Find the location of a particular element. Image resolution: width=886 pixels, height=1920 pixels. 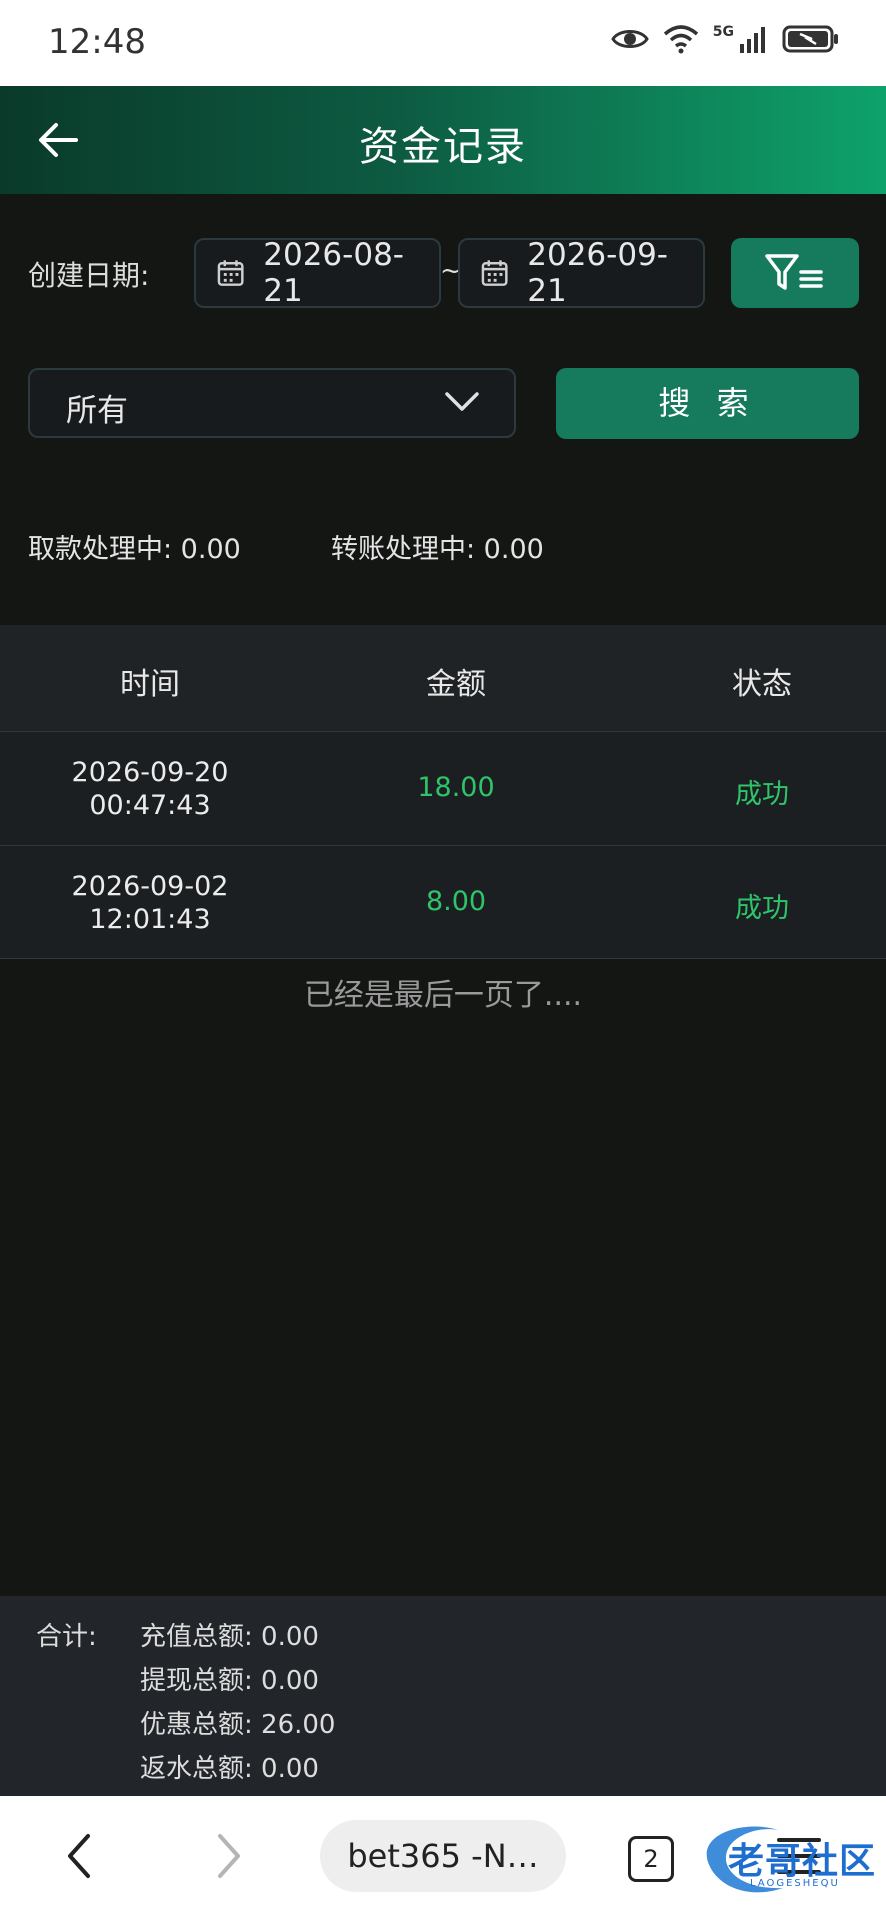

watermark-logo: 老哥社区 LAOGESHEQU is located at coordinates (783, 1858).